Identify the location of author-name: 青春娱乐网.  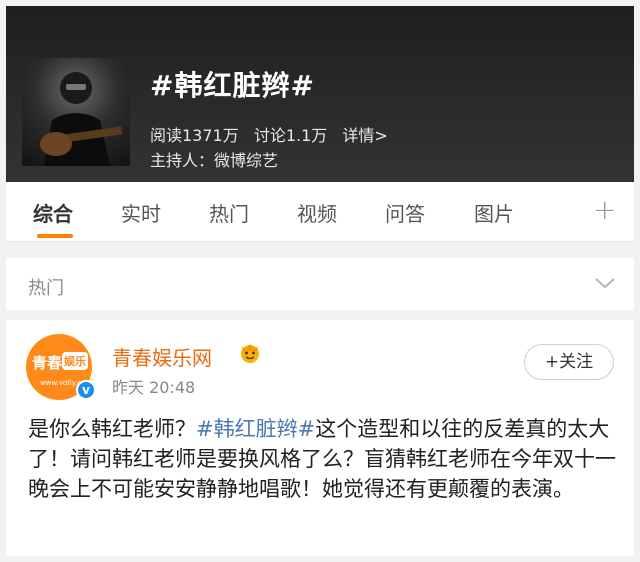
(162, 356).